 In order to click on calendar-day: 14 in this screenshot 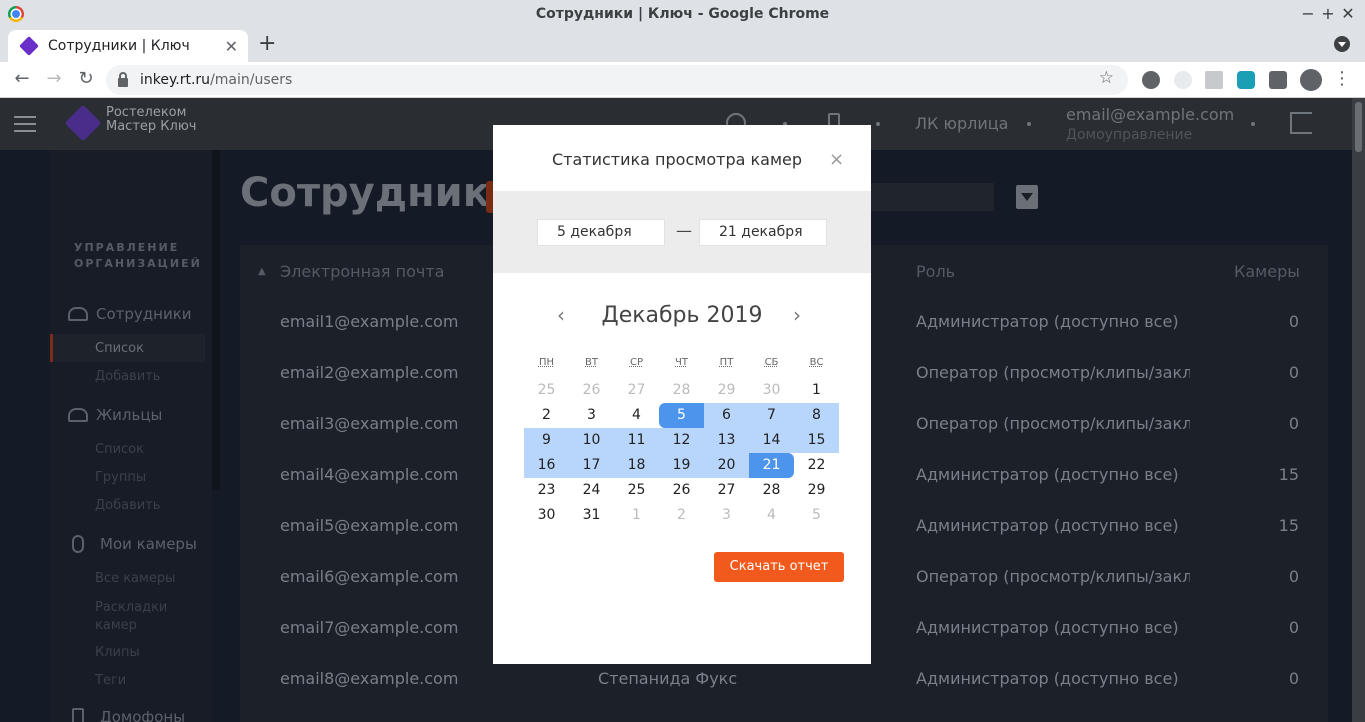, I will do `click(771, 440)`.